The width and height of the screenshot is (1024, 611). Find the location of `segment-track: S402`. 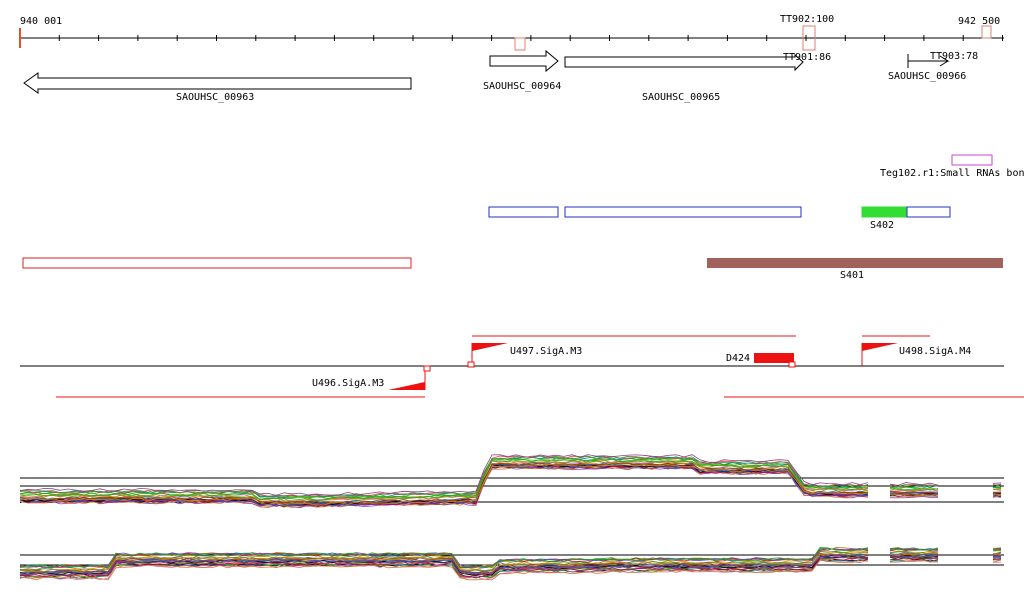

segment-track: S402 is located at coordinates (719, 218).